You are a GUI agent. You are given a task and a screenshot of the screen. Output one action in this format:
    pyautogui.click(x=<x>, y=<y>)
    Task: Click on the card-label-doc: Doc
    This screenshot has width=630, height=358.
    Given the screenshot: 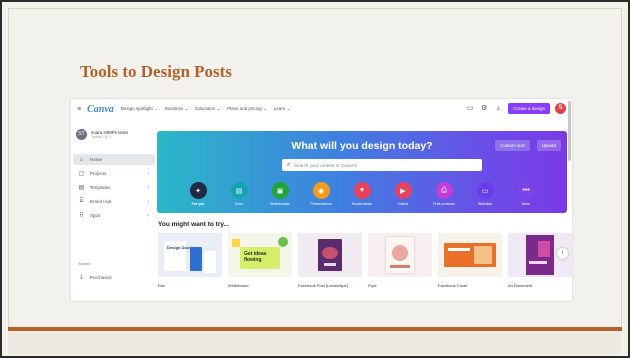 What is the action you would take?
    pyautogui.click(x=161, y=285)
    